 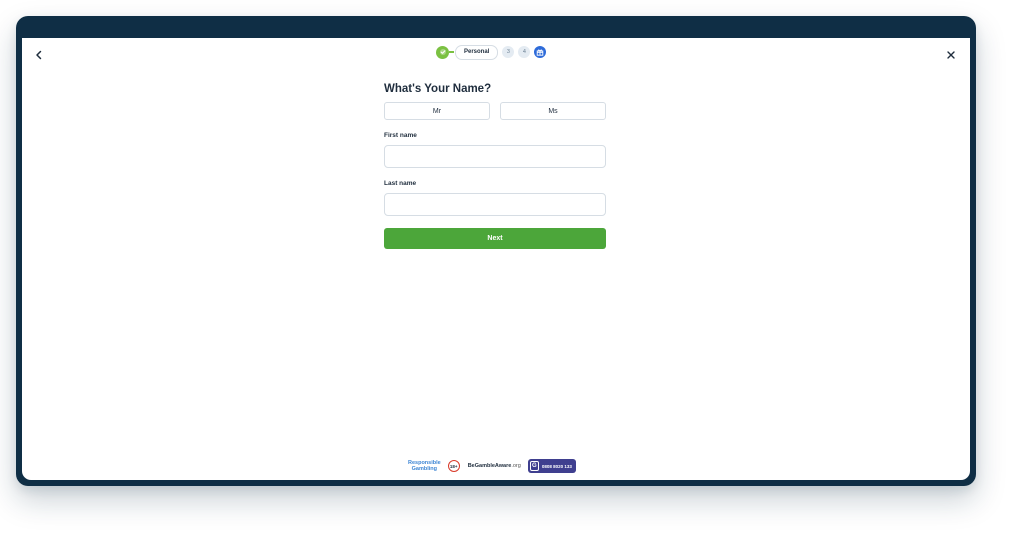 What do you see at coordinates (495, 204) in the screenshot?
I see `last-name-input` at bounding box center [495, 204].